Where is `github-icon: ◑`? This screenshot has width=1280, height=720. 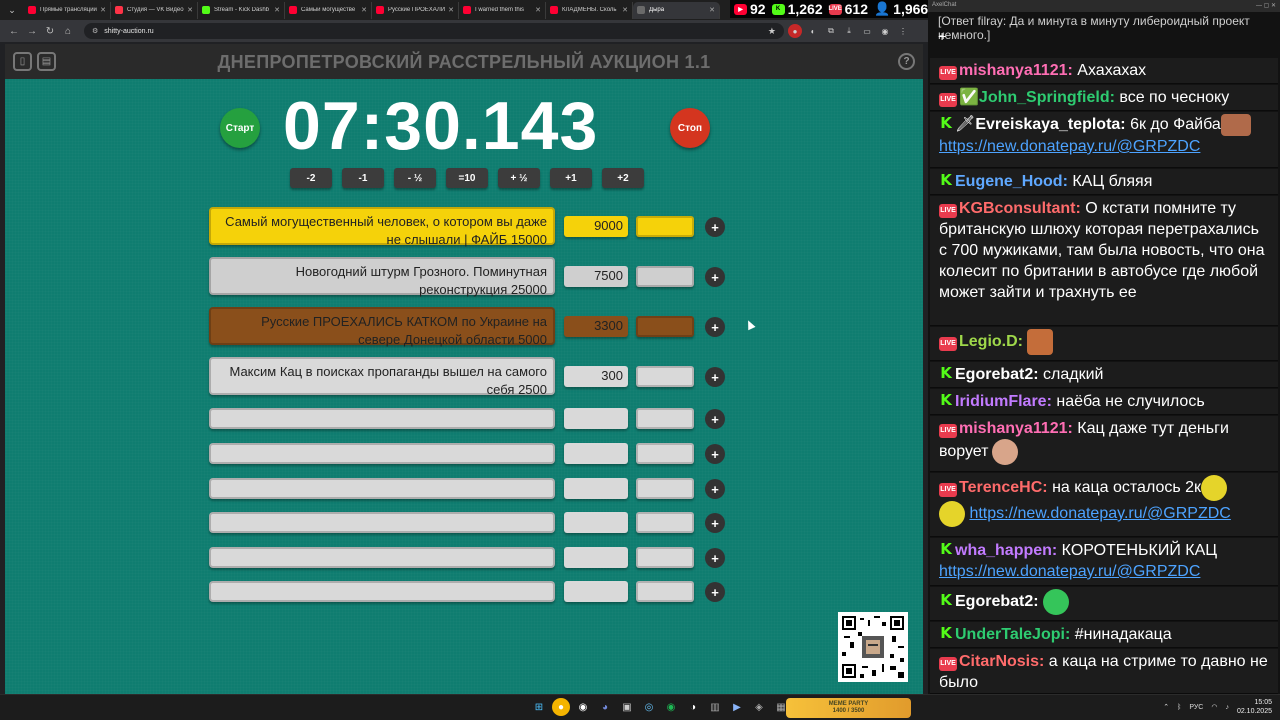
github-icon: ◑ is located at coordinates (693, 707).